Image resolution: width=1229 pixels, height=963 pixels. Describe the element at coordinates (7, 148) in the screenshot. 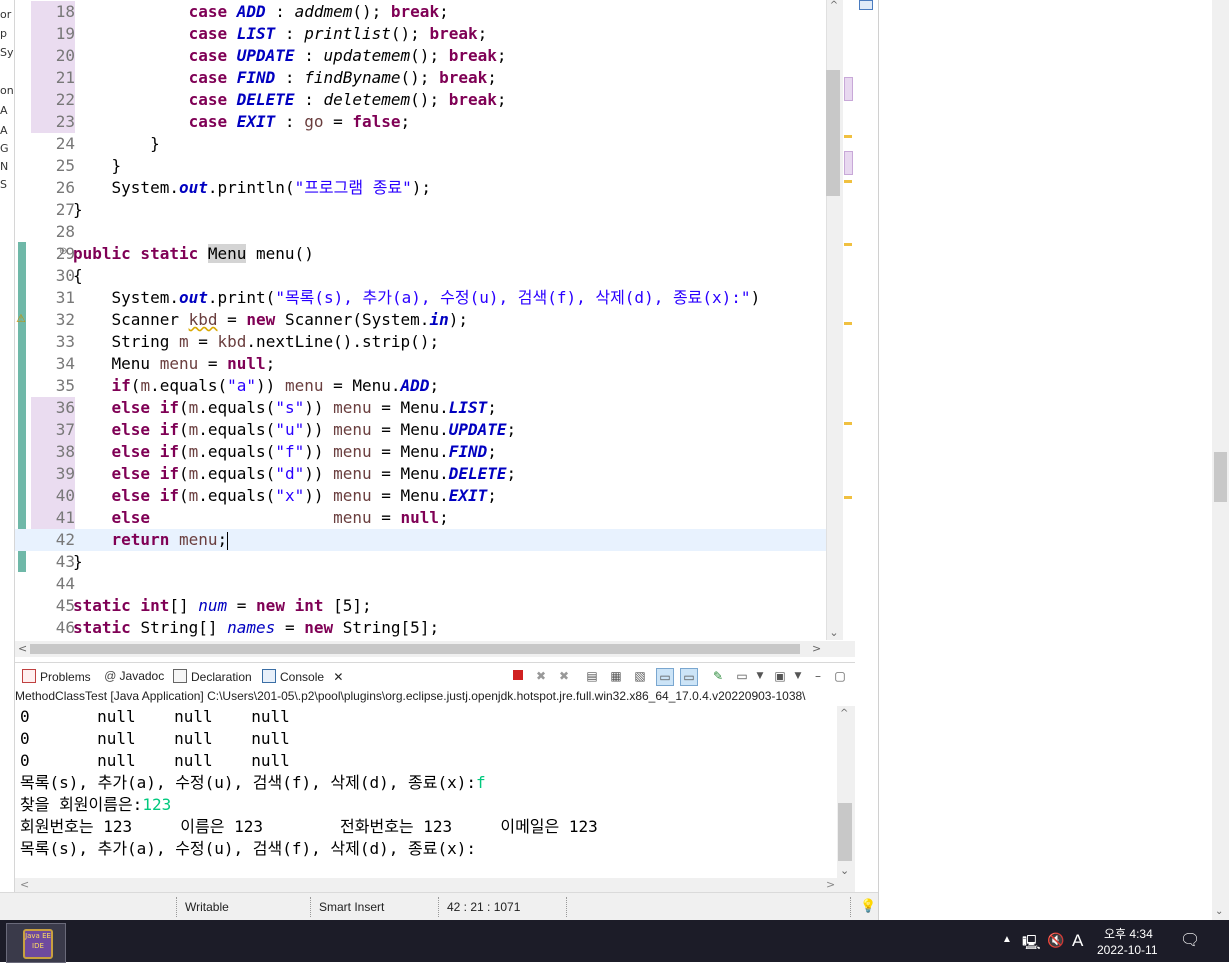

I see `outline-fragment: G` at that location.